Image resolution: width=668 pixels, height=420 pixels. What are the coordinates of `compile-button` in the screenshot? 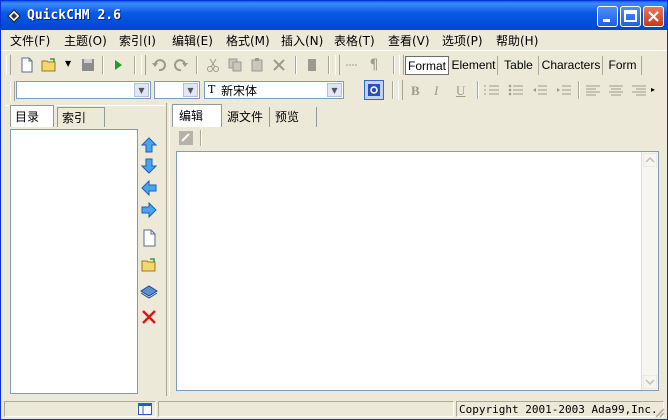 It's located at (118, 65).